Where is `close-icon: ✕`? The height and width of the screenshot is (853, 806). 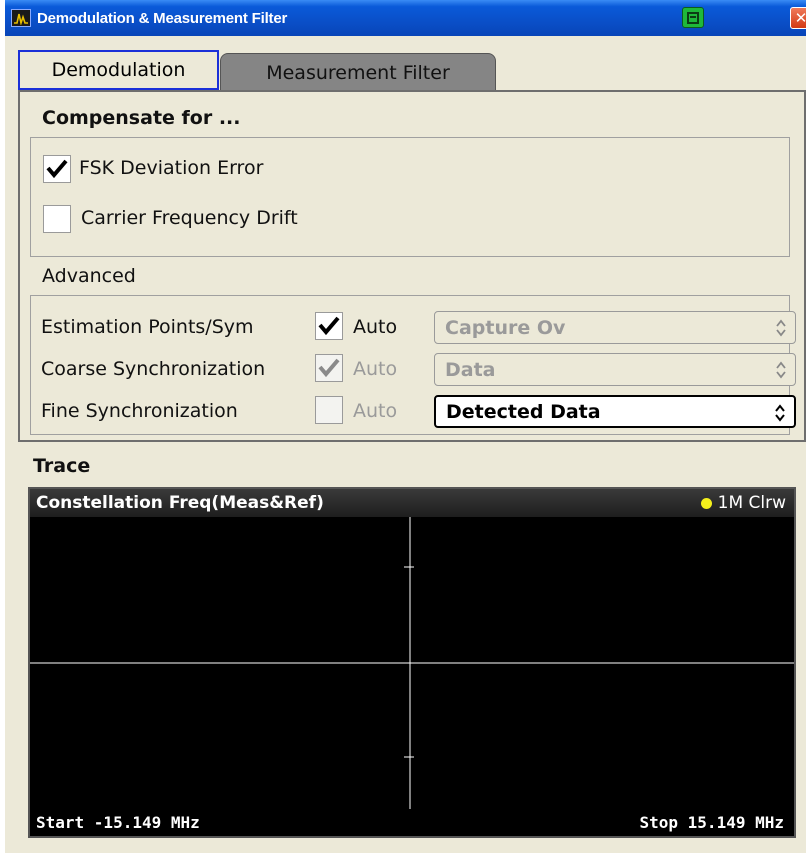 close-icon: ✕ is located at coordinates (800, 18).